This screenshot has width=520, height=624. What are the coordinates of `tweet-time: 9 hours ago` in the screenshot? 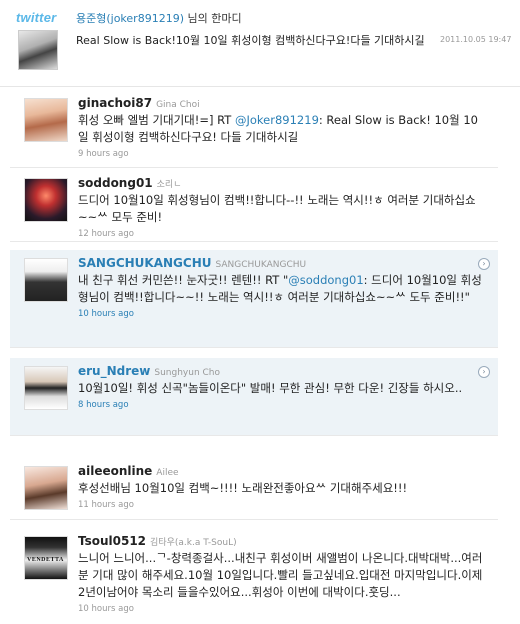 It's located at (283, 154).